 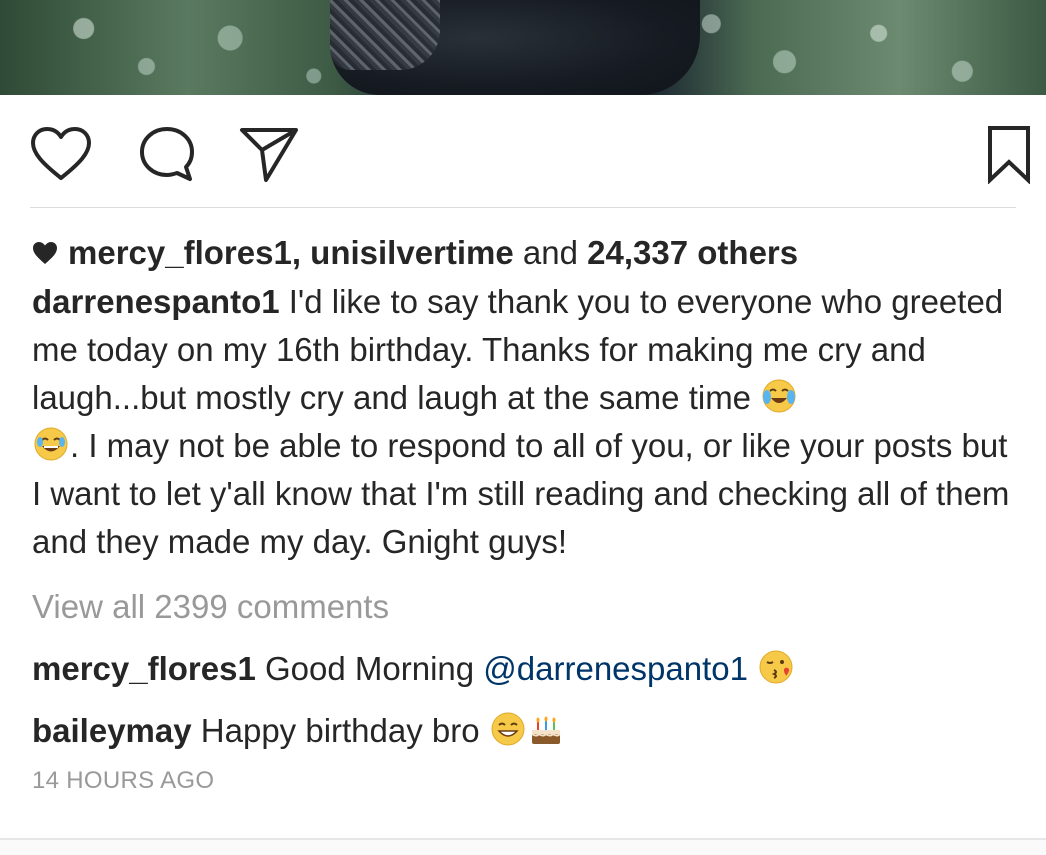 What do you see at coordinates (51, 444) in the screenshot?
I see `face-with-tears-of-joy-emoji` at bounding box center [51, 444].